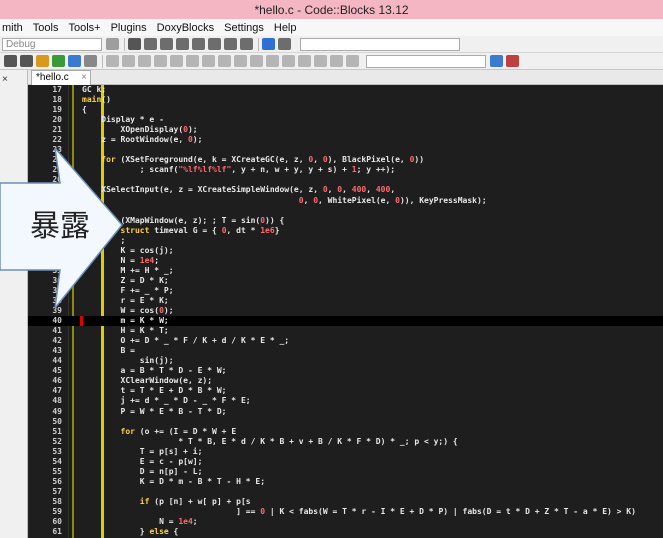 This screenshot has width=663, height=538. Describe the element at coordinates (147, 381) in the screenshot. I see `code-text: XClearWindow(e, z);` at that location.